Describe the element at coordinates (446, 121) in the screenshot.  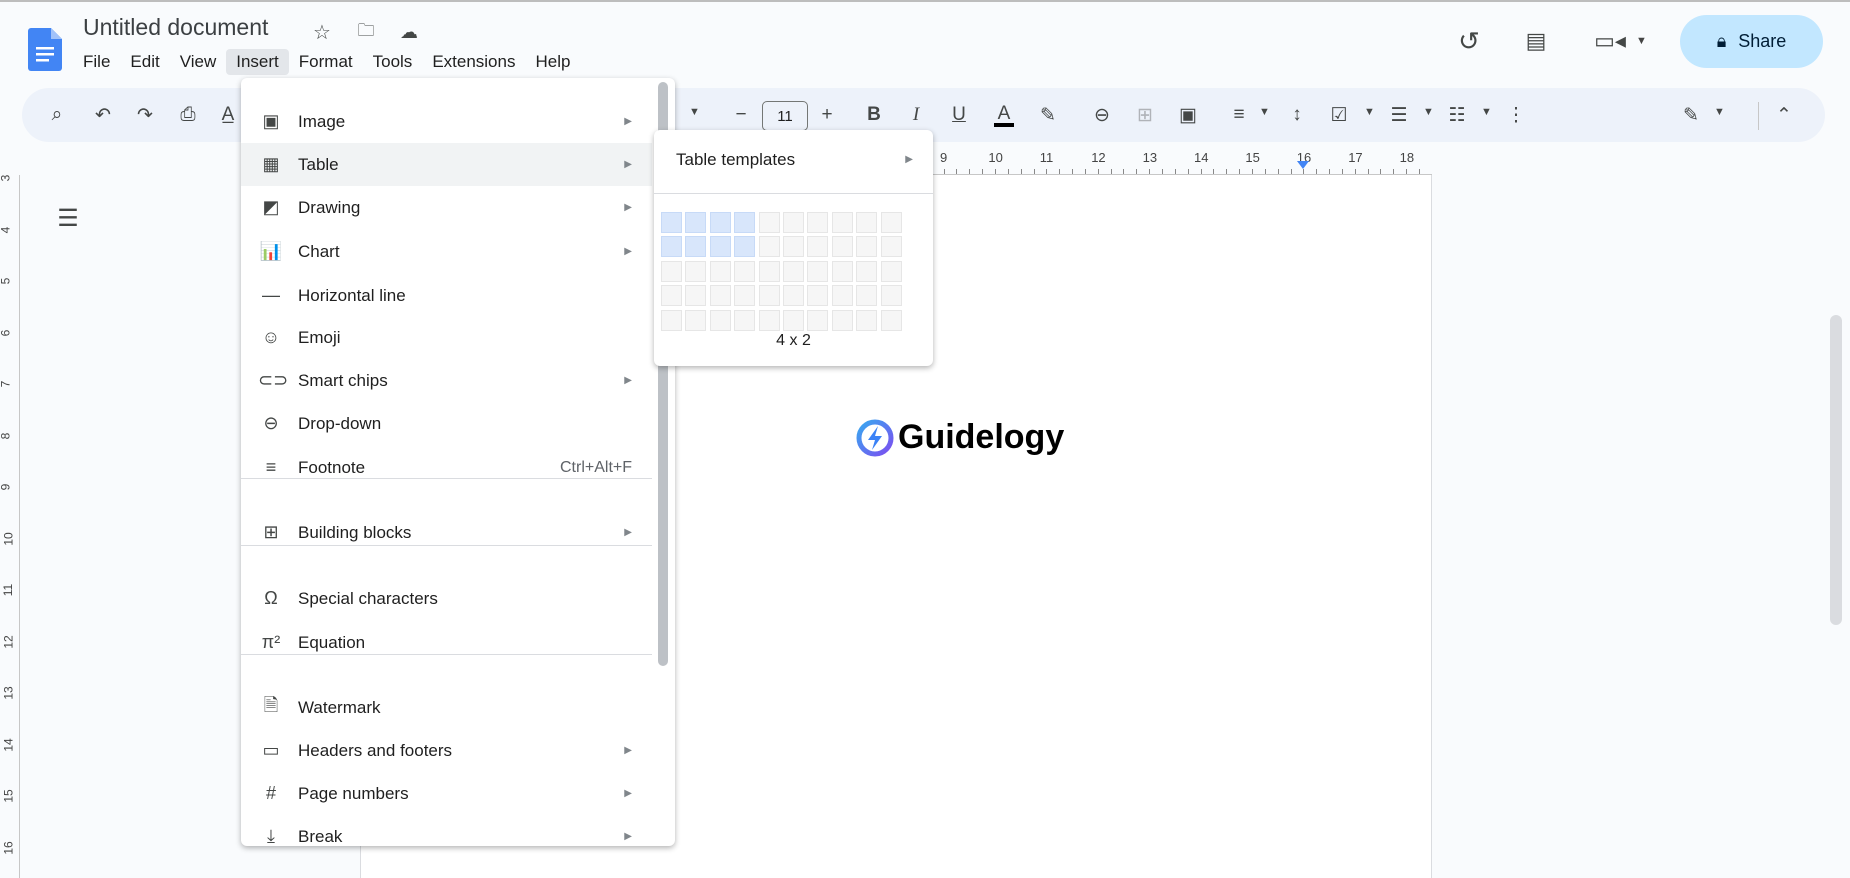
I see `menu-item-image: ▣ Image ▶` at that location.